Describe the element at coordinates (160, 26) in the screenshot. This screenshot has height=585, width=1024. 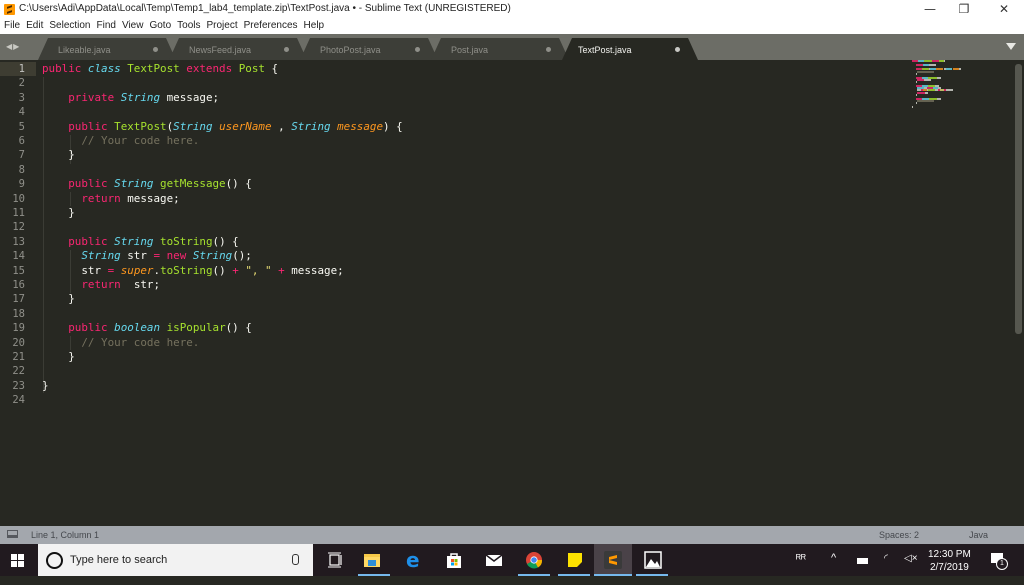
I see `menu-goto: Goto` at that location.